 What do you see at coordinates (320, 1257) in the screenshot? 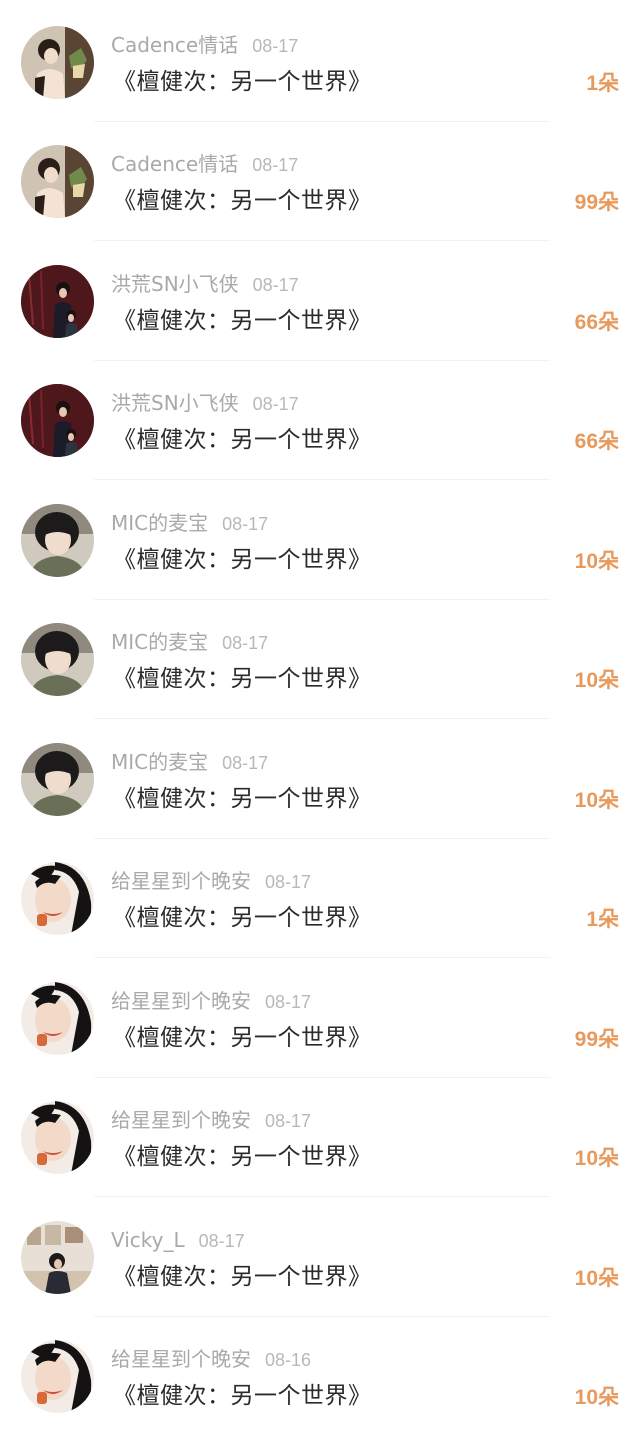
I see `list-item: Vicky_L 08-17 《檀健次：另一个世界》 10朵` at bounding box center [320, 1257].